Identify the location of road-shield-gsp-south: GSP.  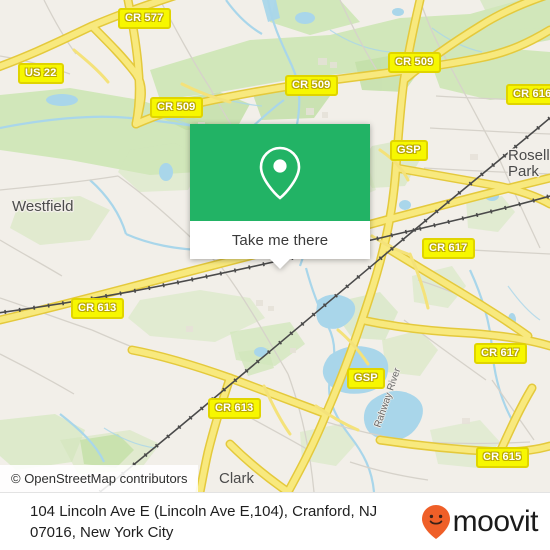
(366, 378).